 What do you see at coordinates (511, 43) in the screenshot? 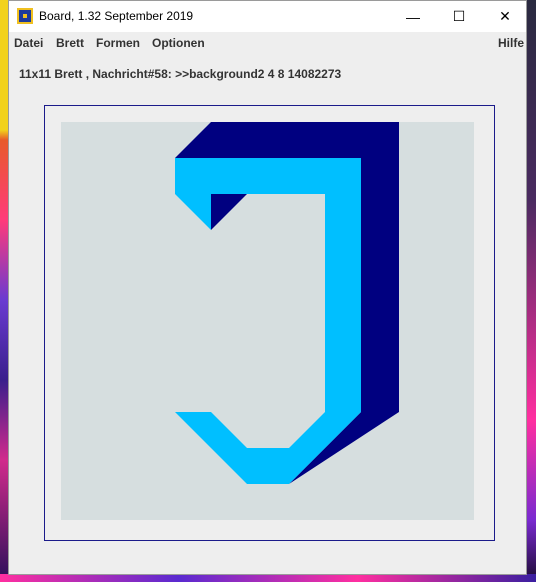
I see `menu-hilfe: Hilfe` at bounding box center [511, 43].